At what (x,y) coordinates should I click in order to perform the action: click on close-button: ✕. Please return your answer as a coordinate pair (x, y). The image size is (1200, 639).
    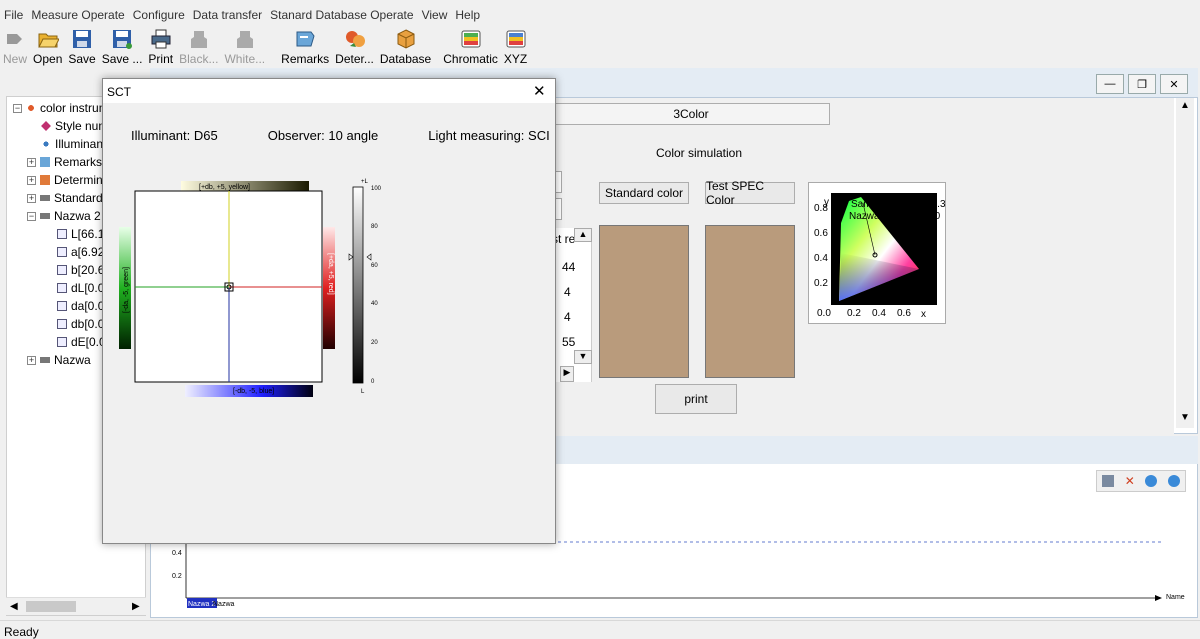
    Looking at the image, I should click on (1174, 84).